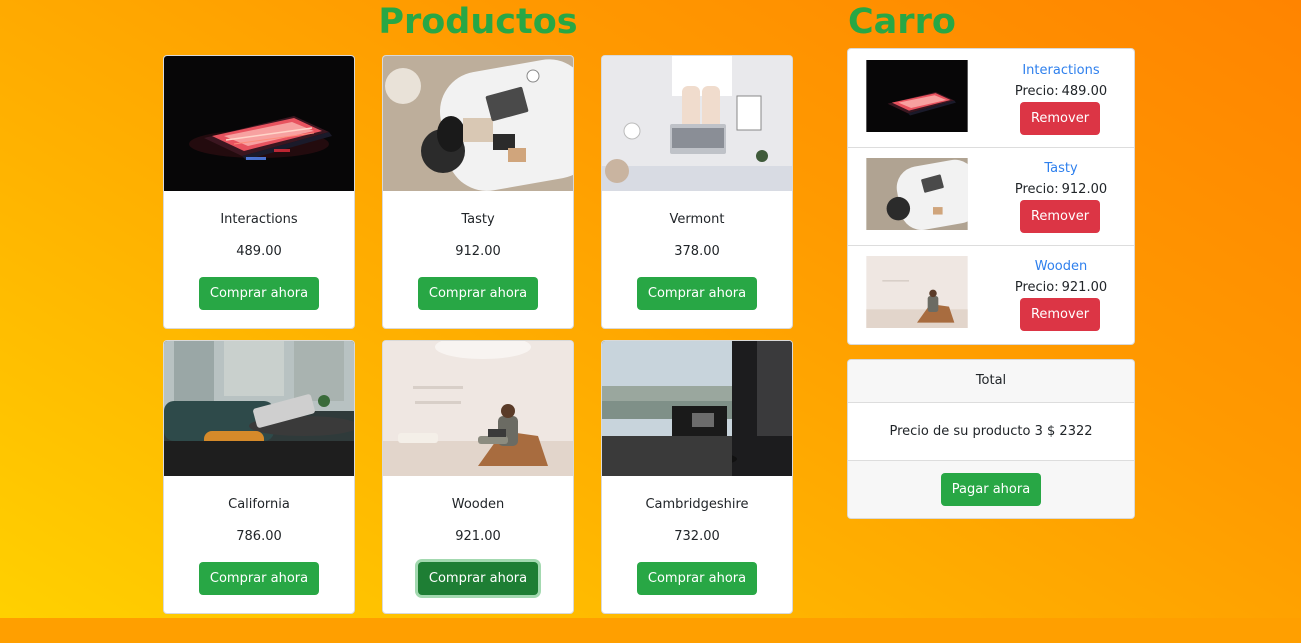 This screenshot has width=1301, height=643. I want to click on pay-now-button: Pagar ahora, so click(991, 489).